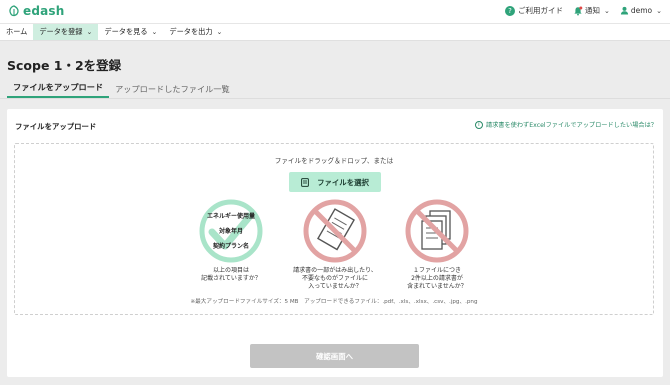 The image size is (670, 385). I want to click on nav-item-label: データを出力, so click(191, 31).